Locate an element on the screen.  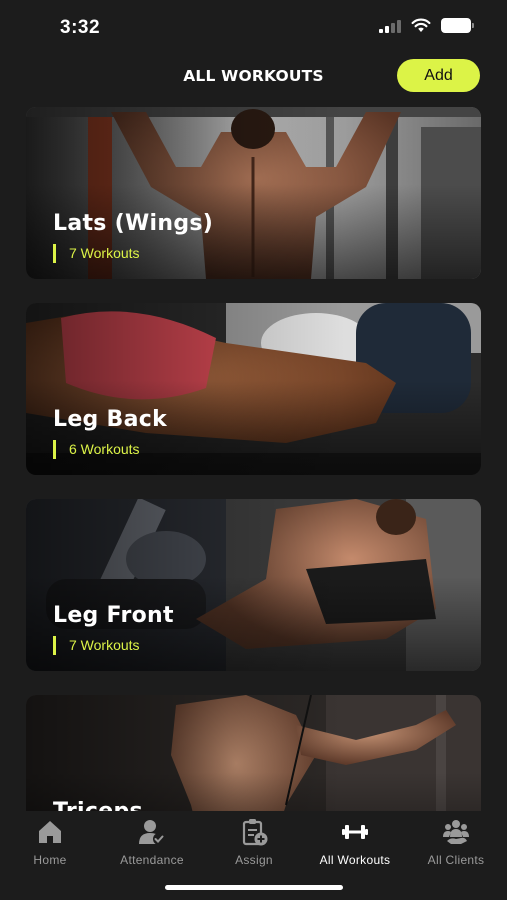
clients-icon is located at coordinates (456, 832).